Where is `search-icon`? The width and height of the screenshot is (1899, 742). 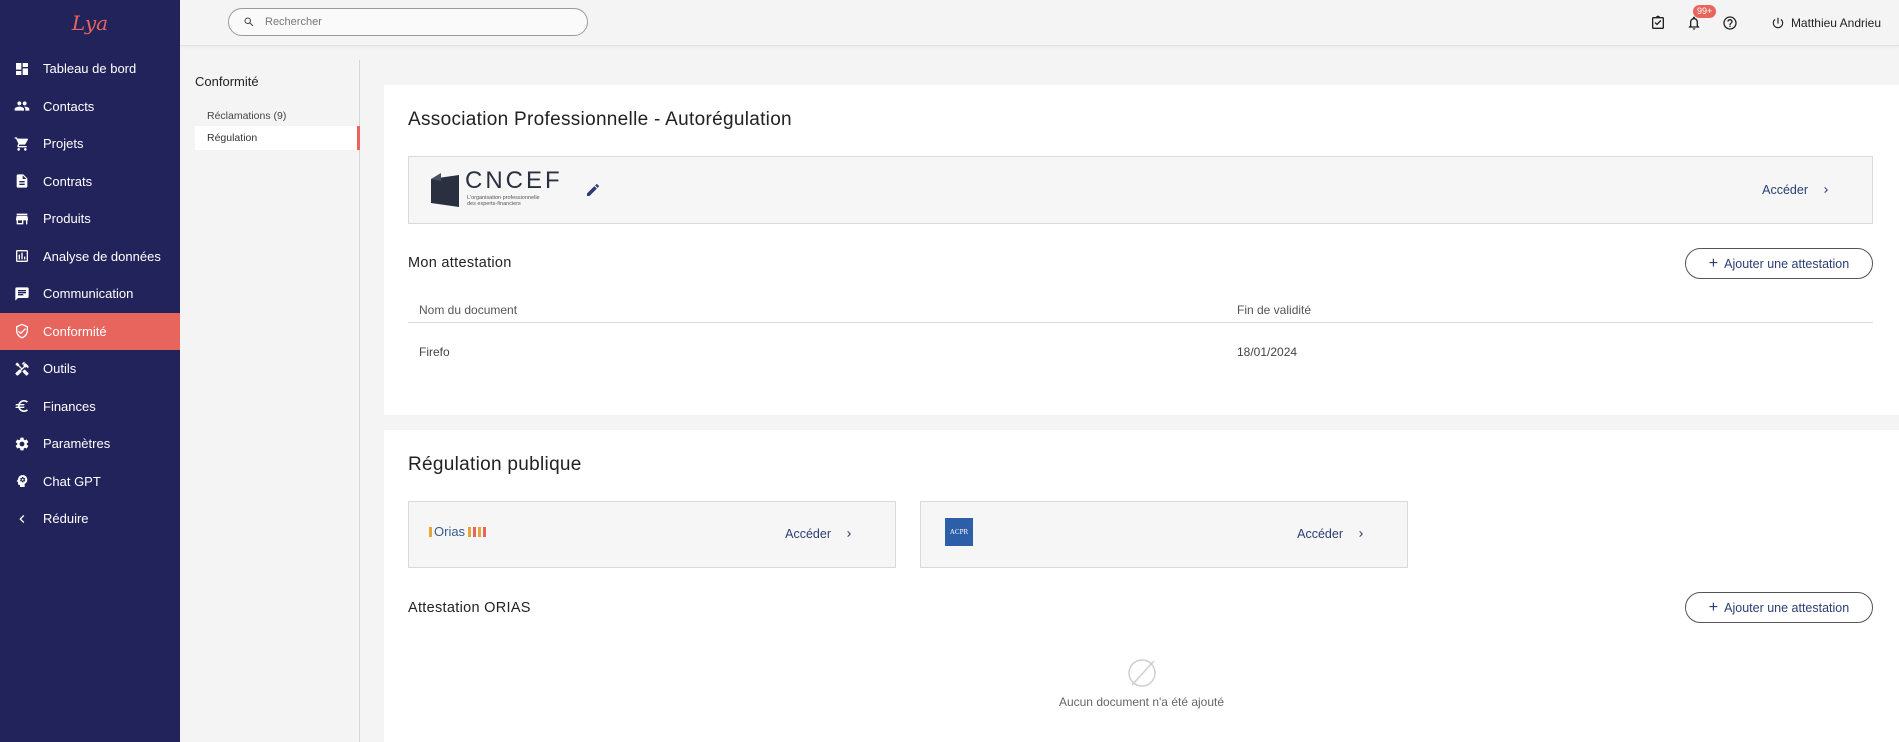 search-icon is located at coordinates (249, 22).